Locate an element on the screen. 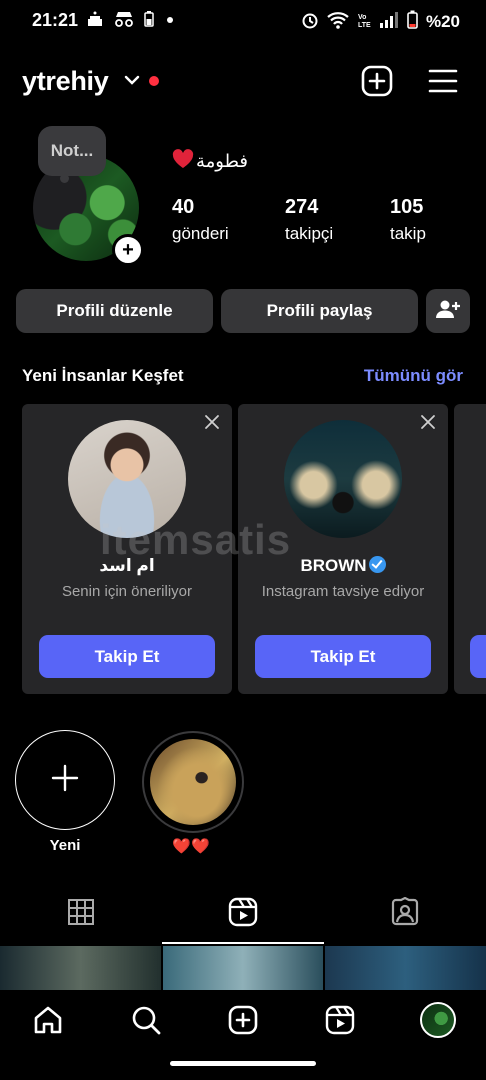 The image size is (486, 1080). watermark: itemsatis is located at coordinates (196, 539).